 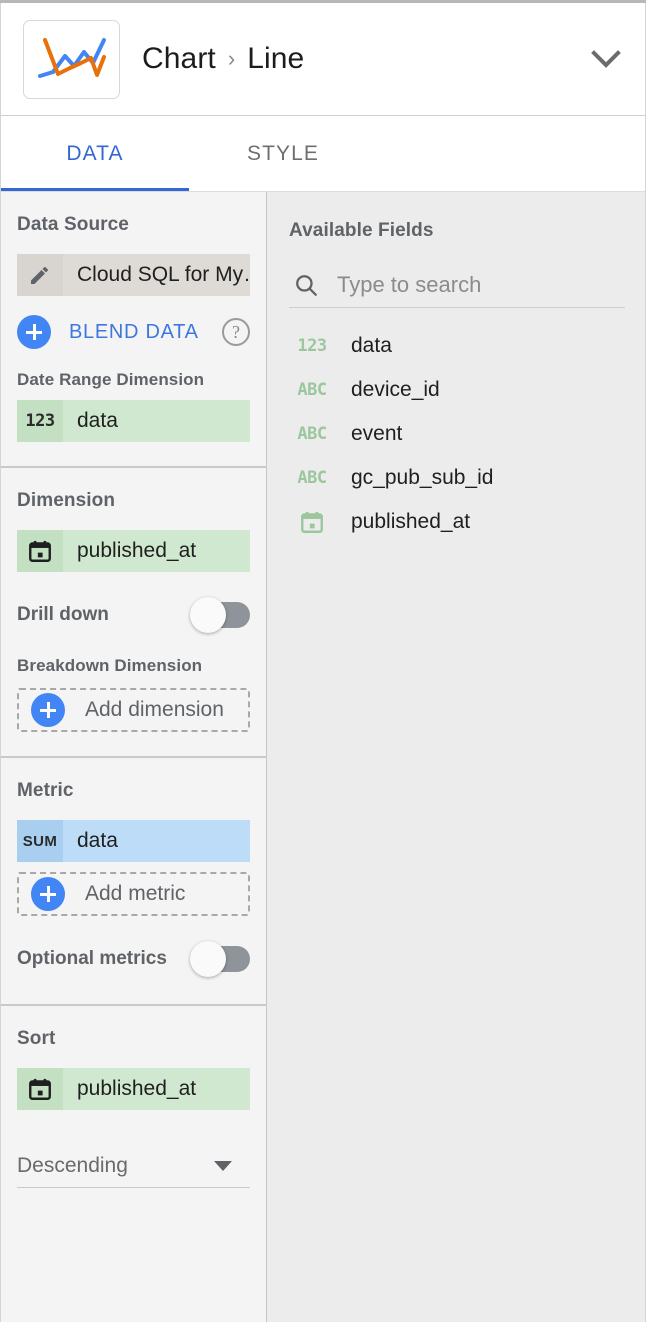 I want to click on help-circle-icon: ?, so click(x=236, y=332).